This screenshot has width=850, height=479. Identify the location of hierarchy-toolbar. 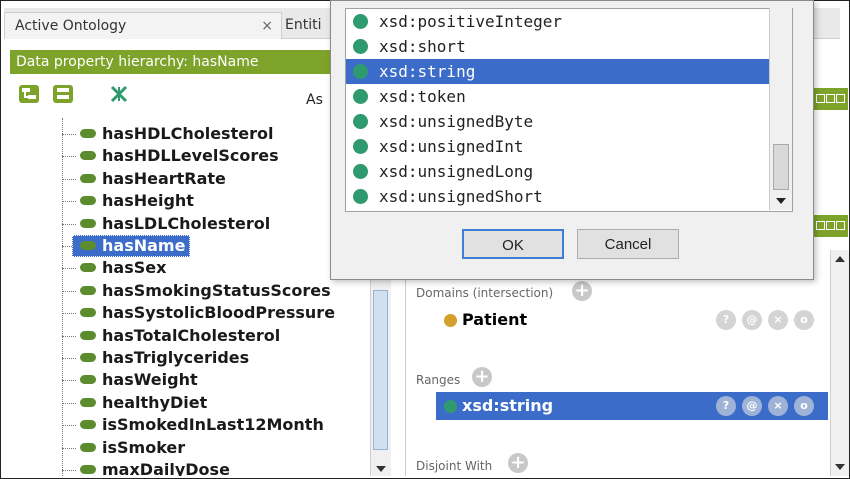
(170, 96).